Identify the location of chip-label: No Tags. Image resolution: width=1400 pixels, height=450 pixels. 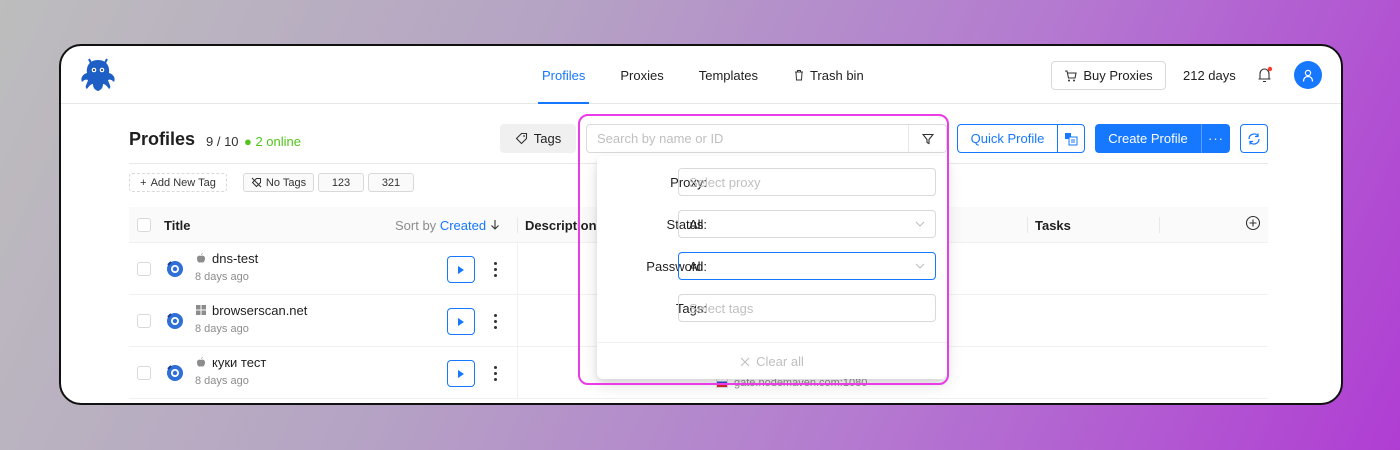
(286, 182).